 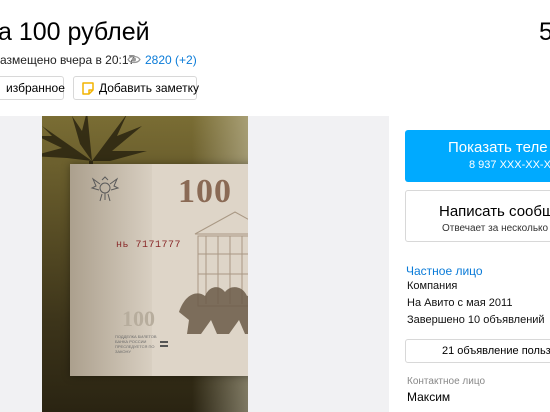 What do you see at coordinates (477, 351) in the screenshot?
I see `seller-ads-button: 21 объявление польз` at bounding box center [477, 351].